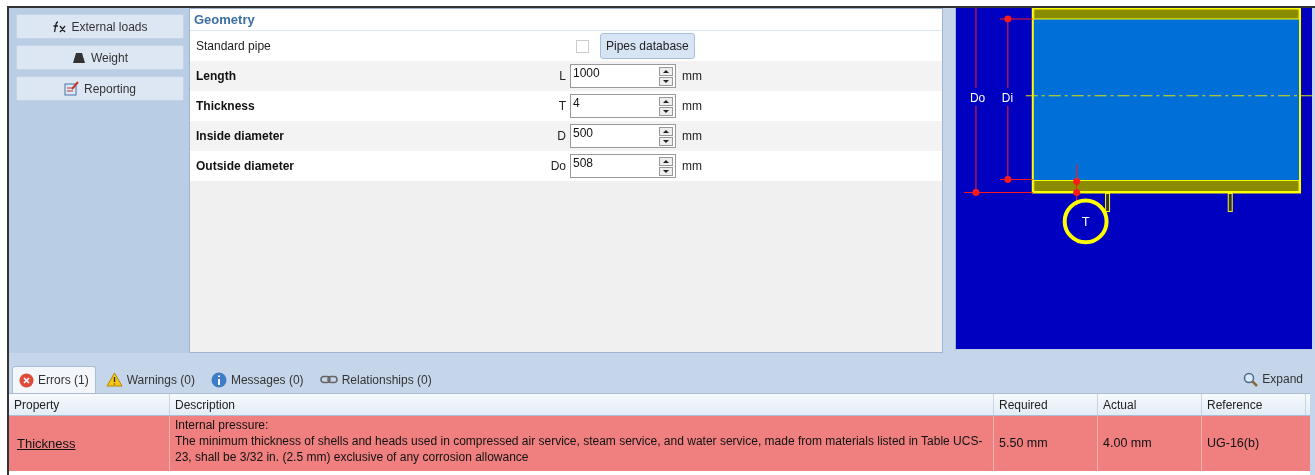 The image size is (1315, 475). Describe the element at coordinates (1251, 379) in the screenshot. I see `magnifier-icon` at that location.